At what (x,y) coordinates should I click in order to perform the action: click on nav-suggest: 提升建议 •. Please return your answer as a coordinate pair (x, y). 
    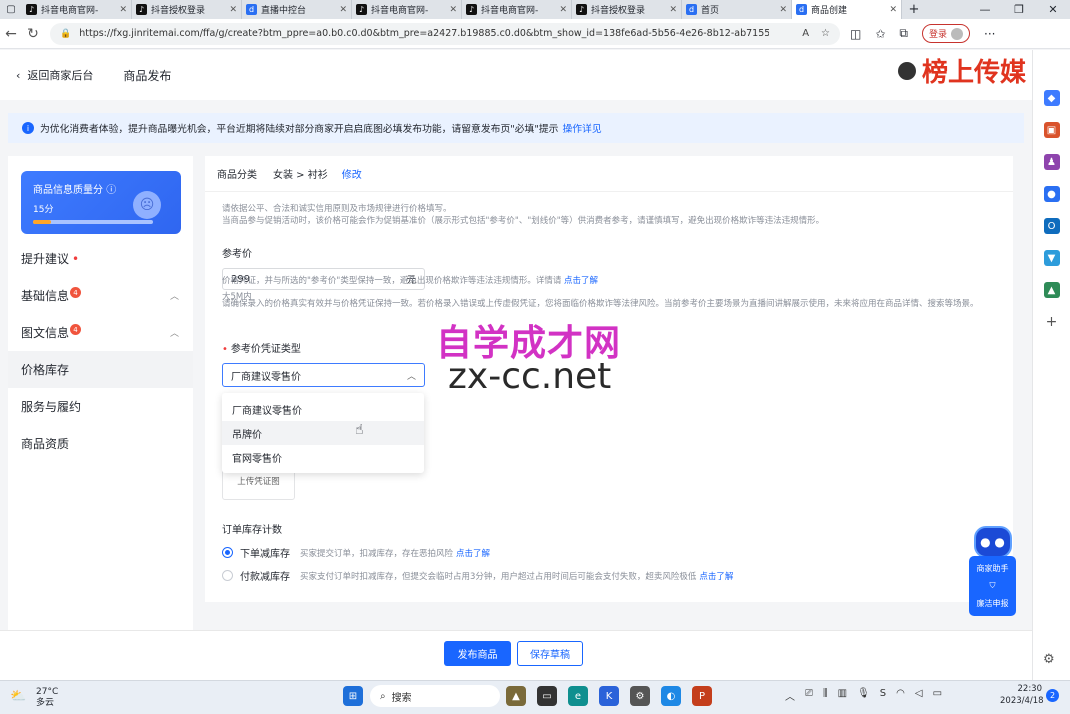
    Looking at the image, I should click on (100, 258).